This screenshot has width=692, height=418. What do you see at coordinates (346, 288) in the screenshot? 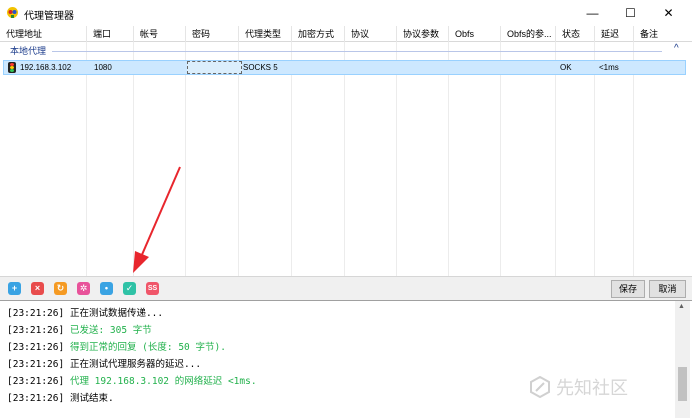
I see `toolbar: + × ↻ ✲ • ✓ SS 保存 取消` at bounding box center [346, 288].